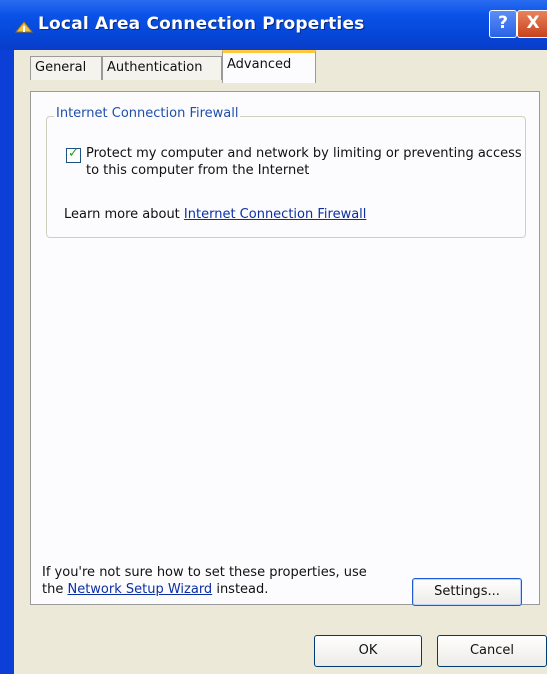 This screenshot has height=674, width=547. Describe the element at coordinates (269, 66) in the screenshot. I see `tab-advanced: Advanced` at that location.